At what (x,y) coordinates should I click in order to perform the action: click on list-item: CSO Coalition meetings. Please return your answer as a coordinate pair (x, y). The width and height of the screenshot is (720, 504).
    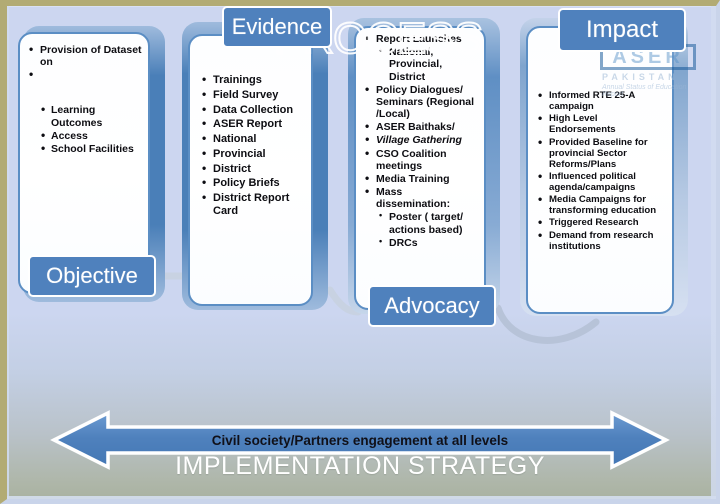
    Looking at the image, I should click on (421, 159).